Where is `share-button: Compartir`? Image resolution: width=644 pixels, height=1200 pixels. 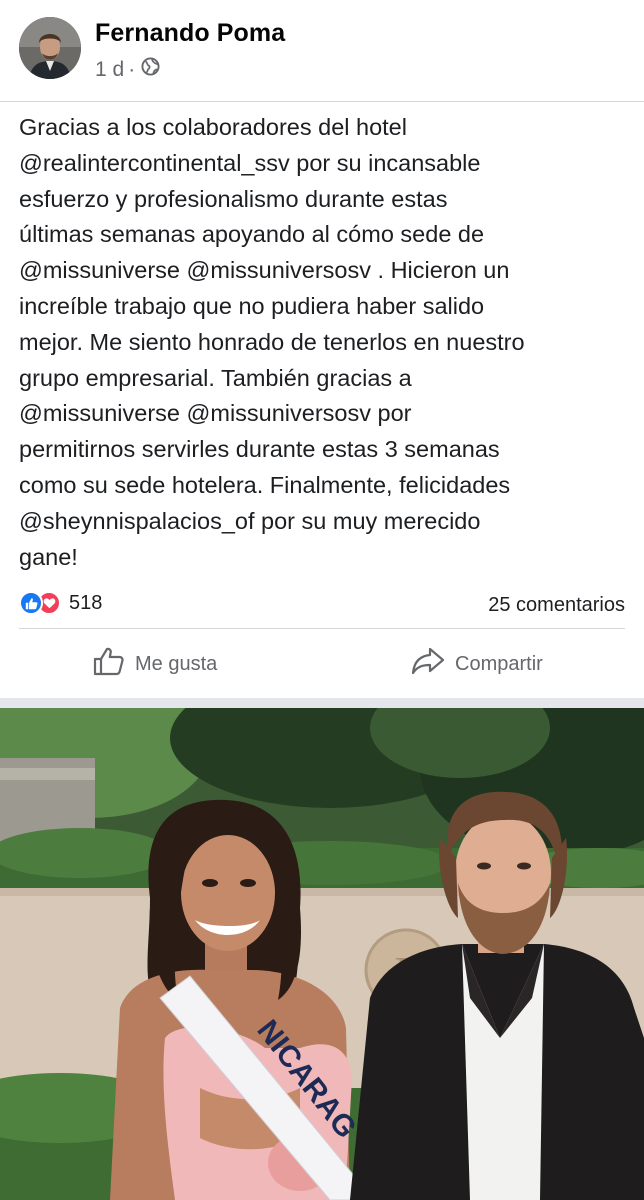
share-button: Compartir is located at coordinates (477, 664).